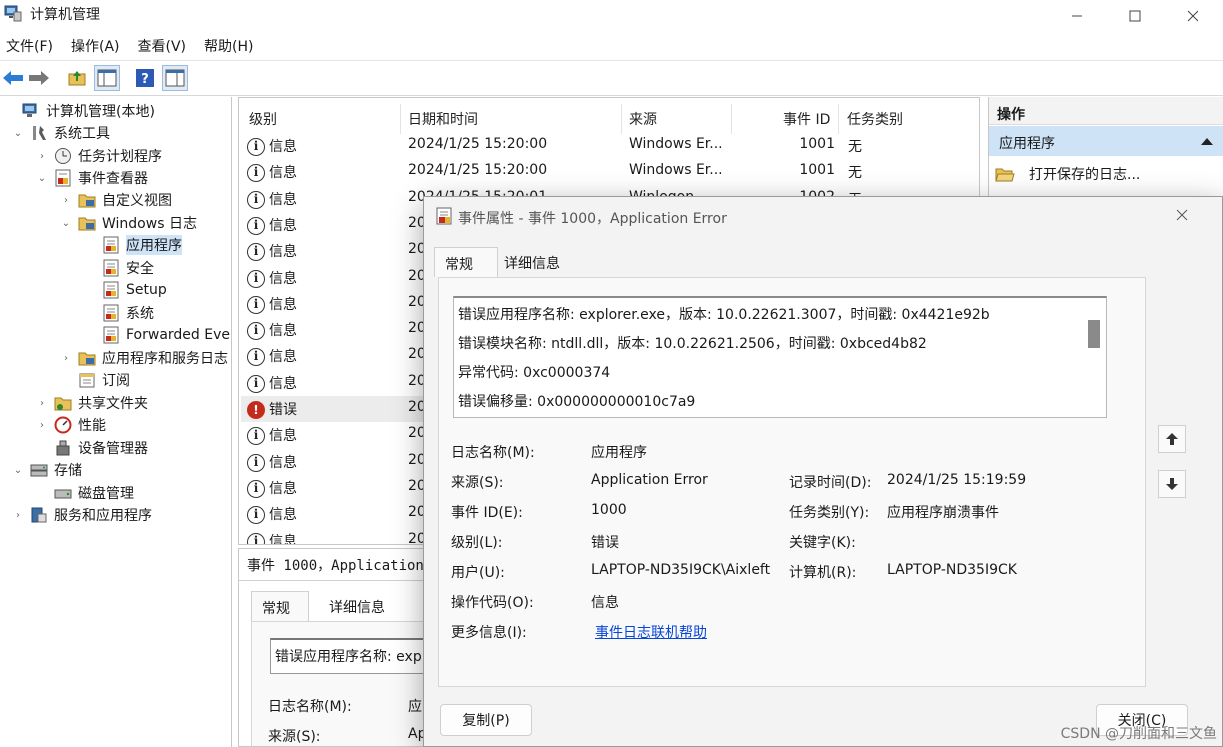  I want to click on logged-label: 记录时间(D):, so click(830, 483).